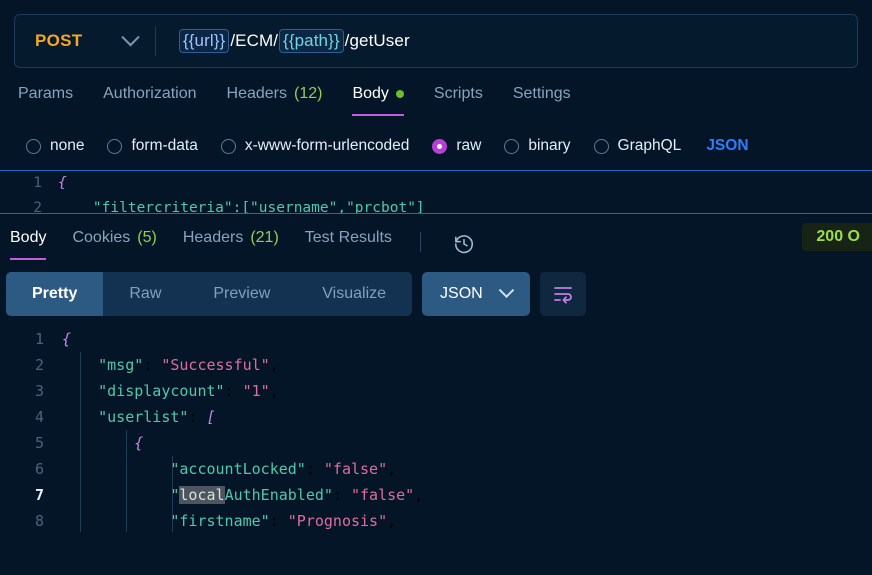 This screenshot has width=872, height=575. Describe the element at coordinates (170, 391) in the screenshot. I see `response-line-text: "displaycount": "1",` at that location.